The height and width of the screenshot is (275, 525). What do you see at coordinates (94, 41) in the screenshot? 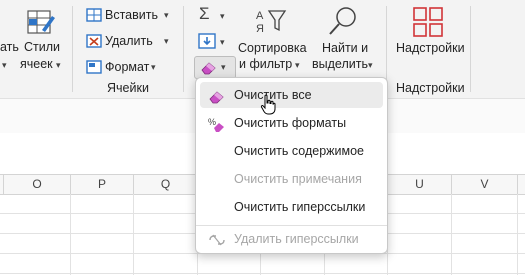
I see `delete-cells-icon` at bounding box center [94, 41].